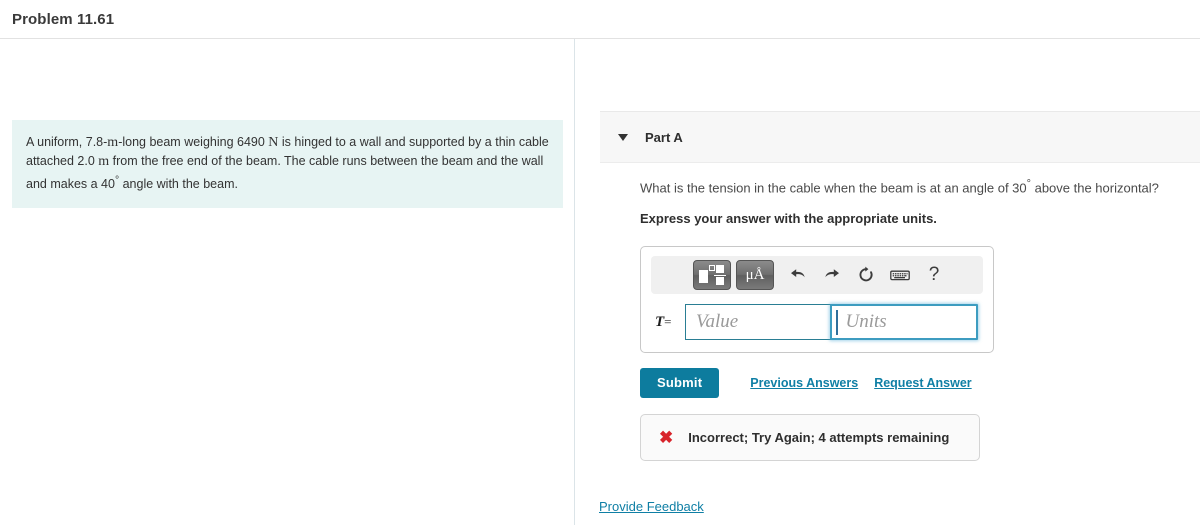  Describe the element at coordinates (666, 438) in the screenshot. I see `red-x-icon: ✖` at that location.